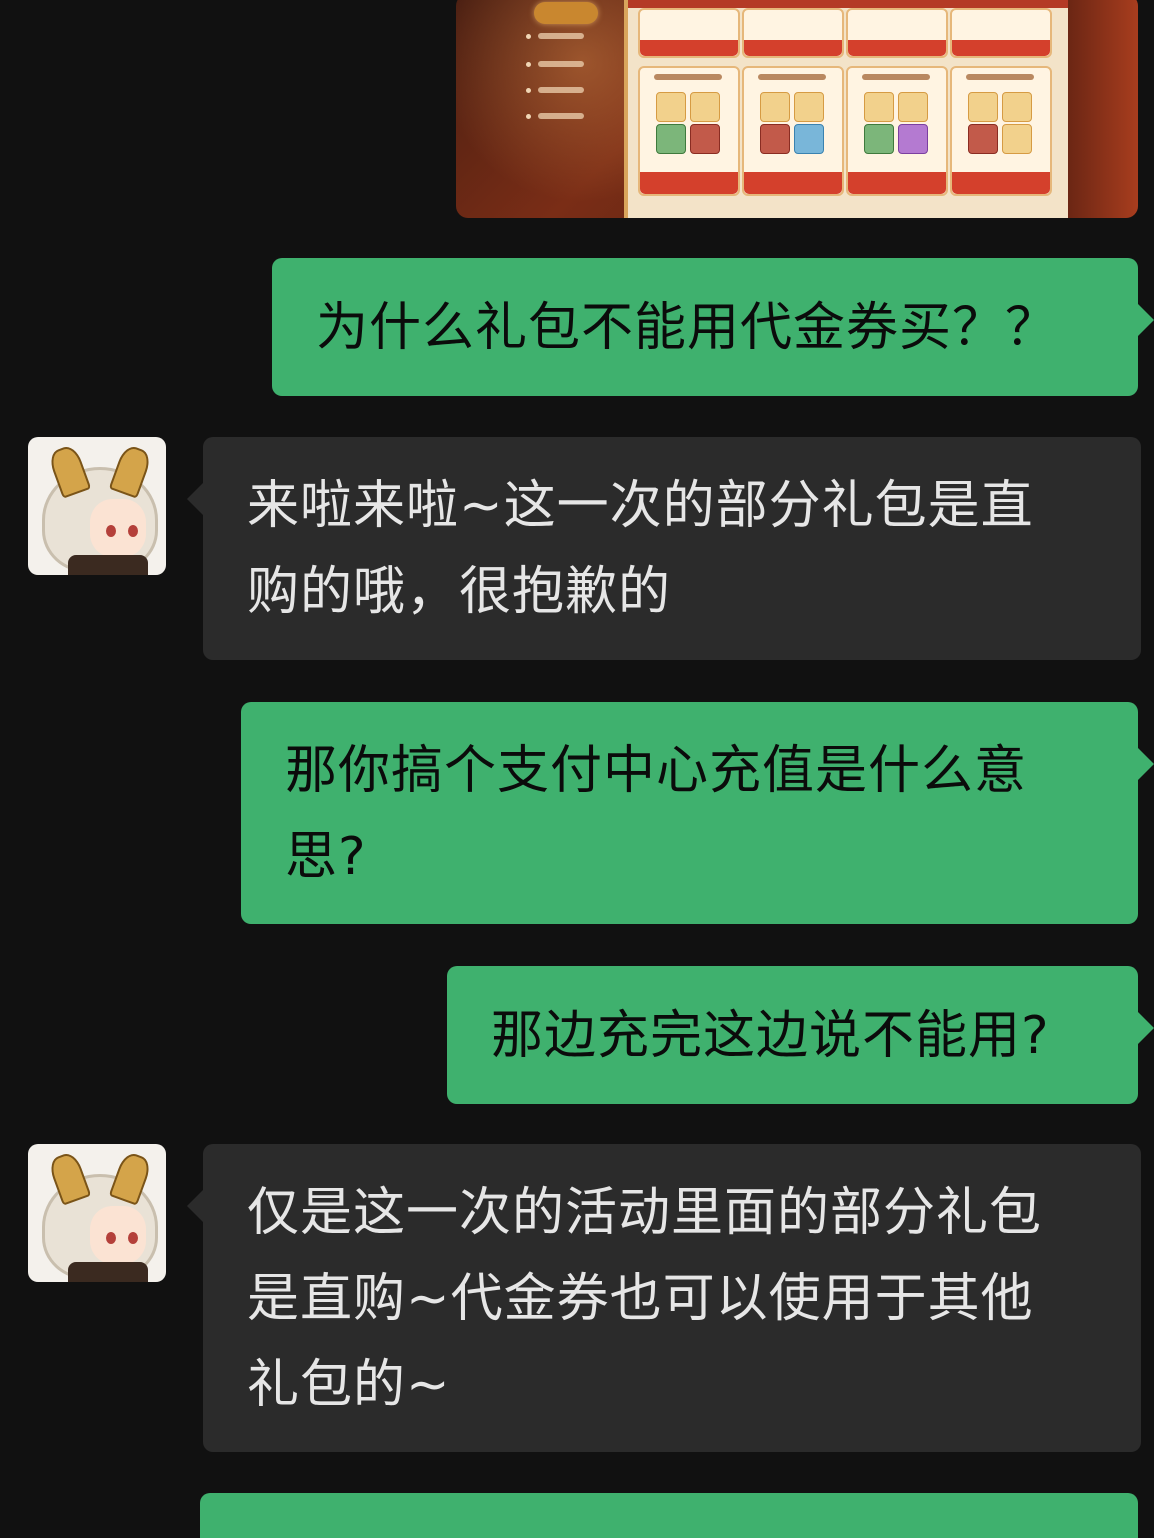  What do you see at coordinates (852, 4) in the screenshot?
I see `image-panel-header` at bounding box center [852, 4].